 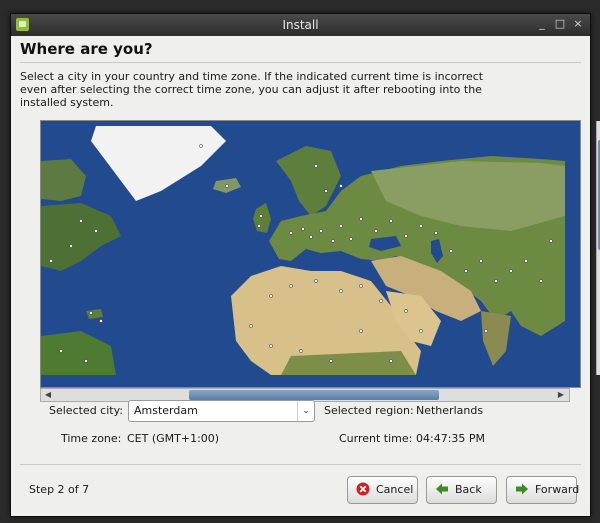 What do you see at coordinates (451, 438) in the screenshot?
I see `current-time-value: 04:47:35 PM` at bounding box center [451, 438].